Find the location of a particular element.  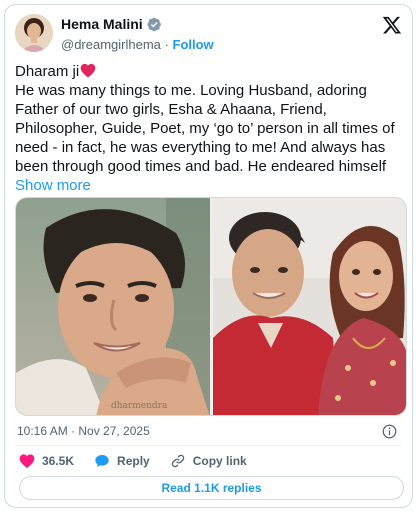

author-display-name: Hema Malini is located at coordinates (102, 24).